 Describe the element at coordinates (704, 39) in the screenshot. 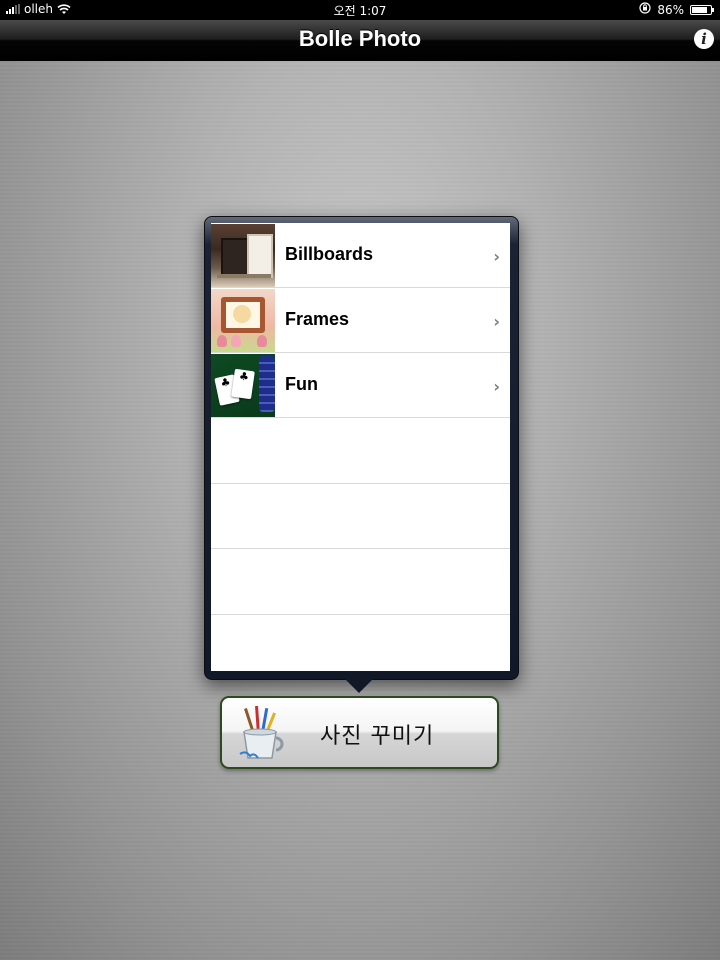

I see `info-button: i` at that location.